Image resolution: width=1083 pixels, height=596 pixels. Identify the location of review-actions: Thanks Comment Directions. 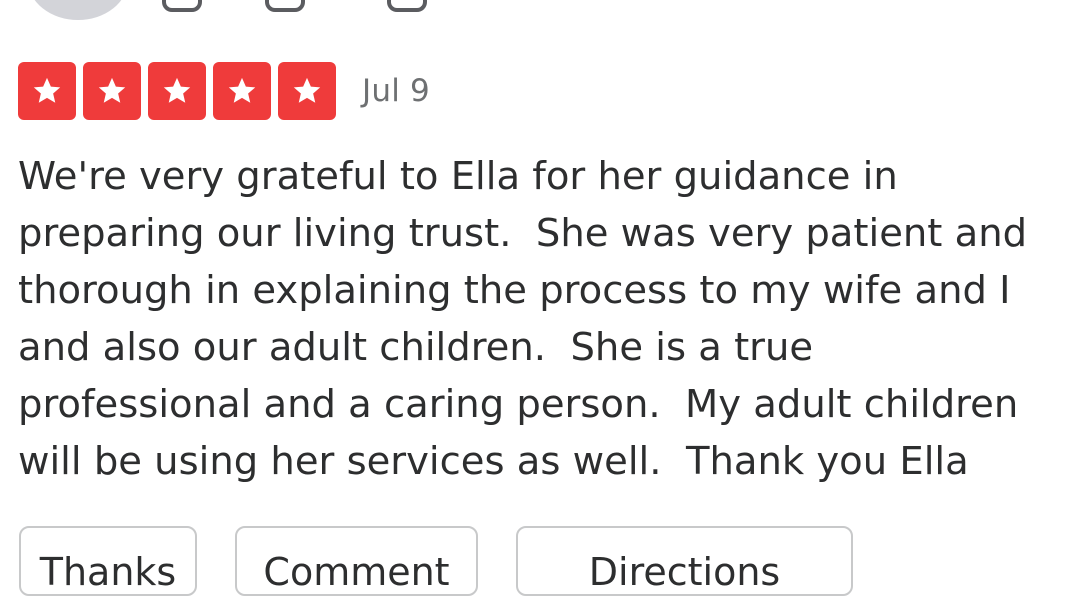
(436, 561).